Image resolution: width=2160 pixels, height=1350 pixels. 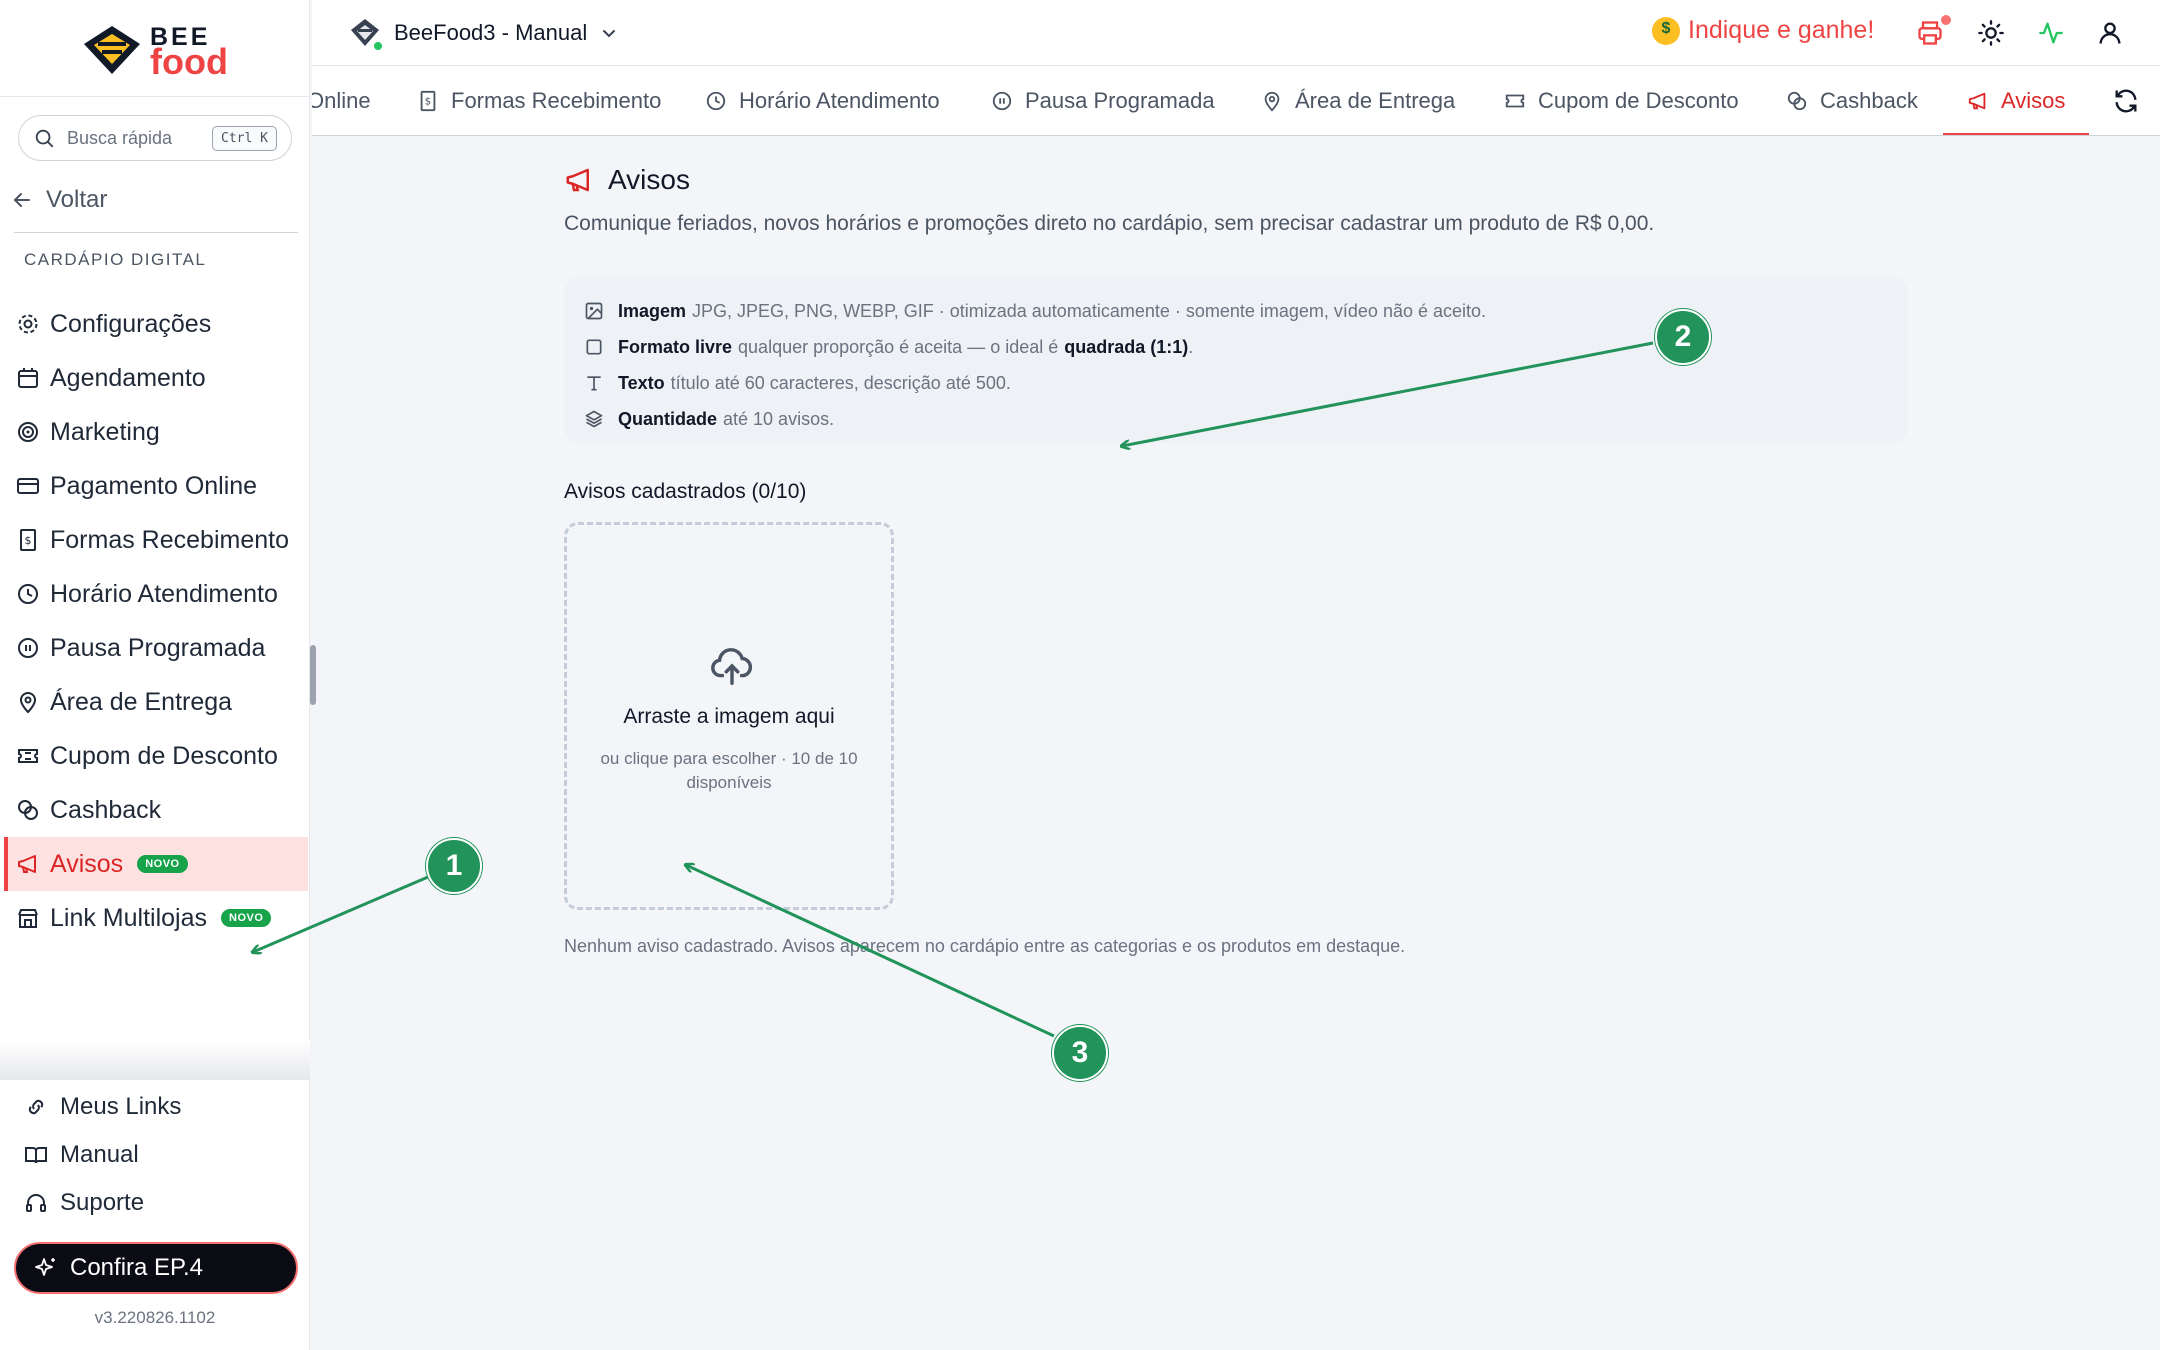 I want to click on user-icon, so click(x=2110, y=33).